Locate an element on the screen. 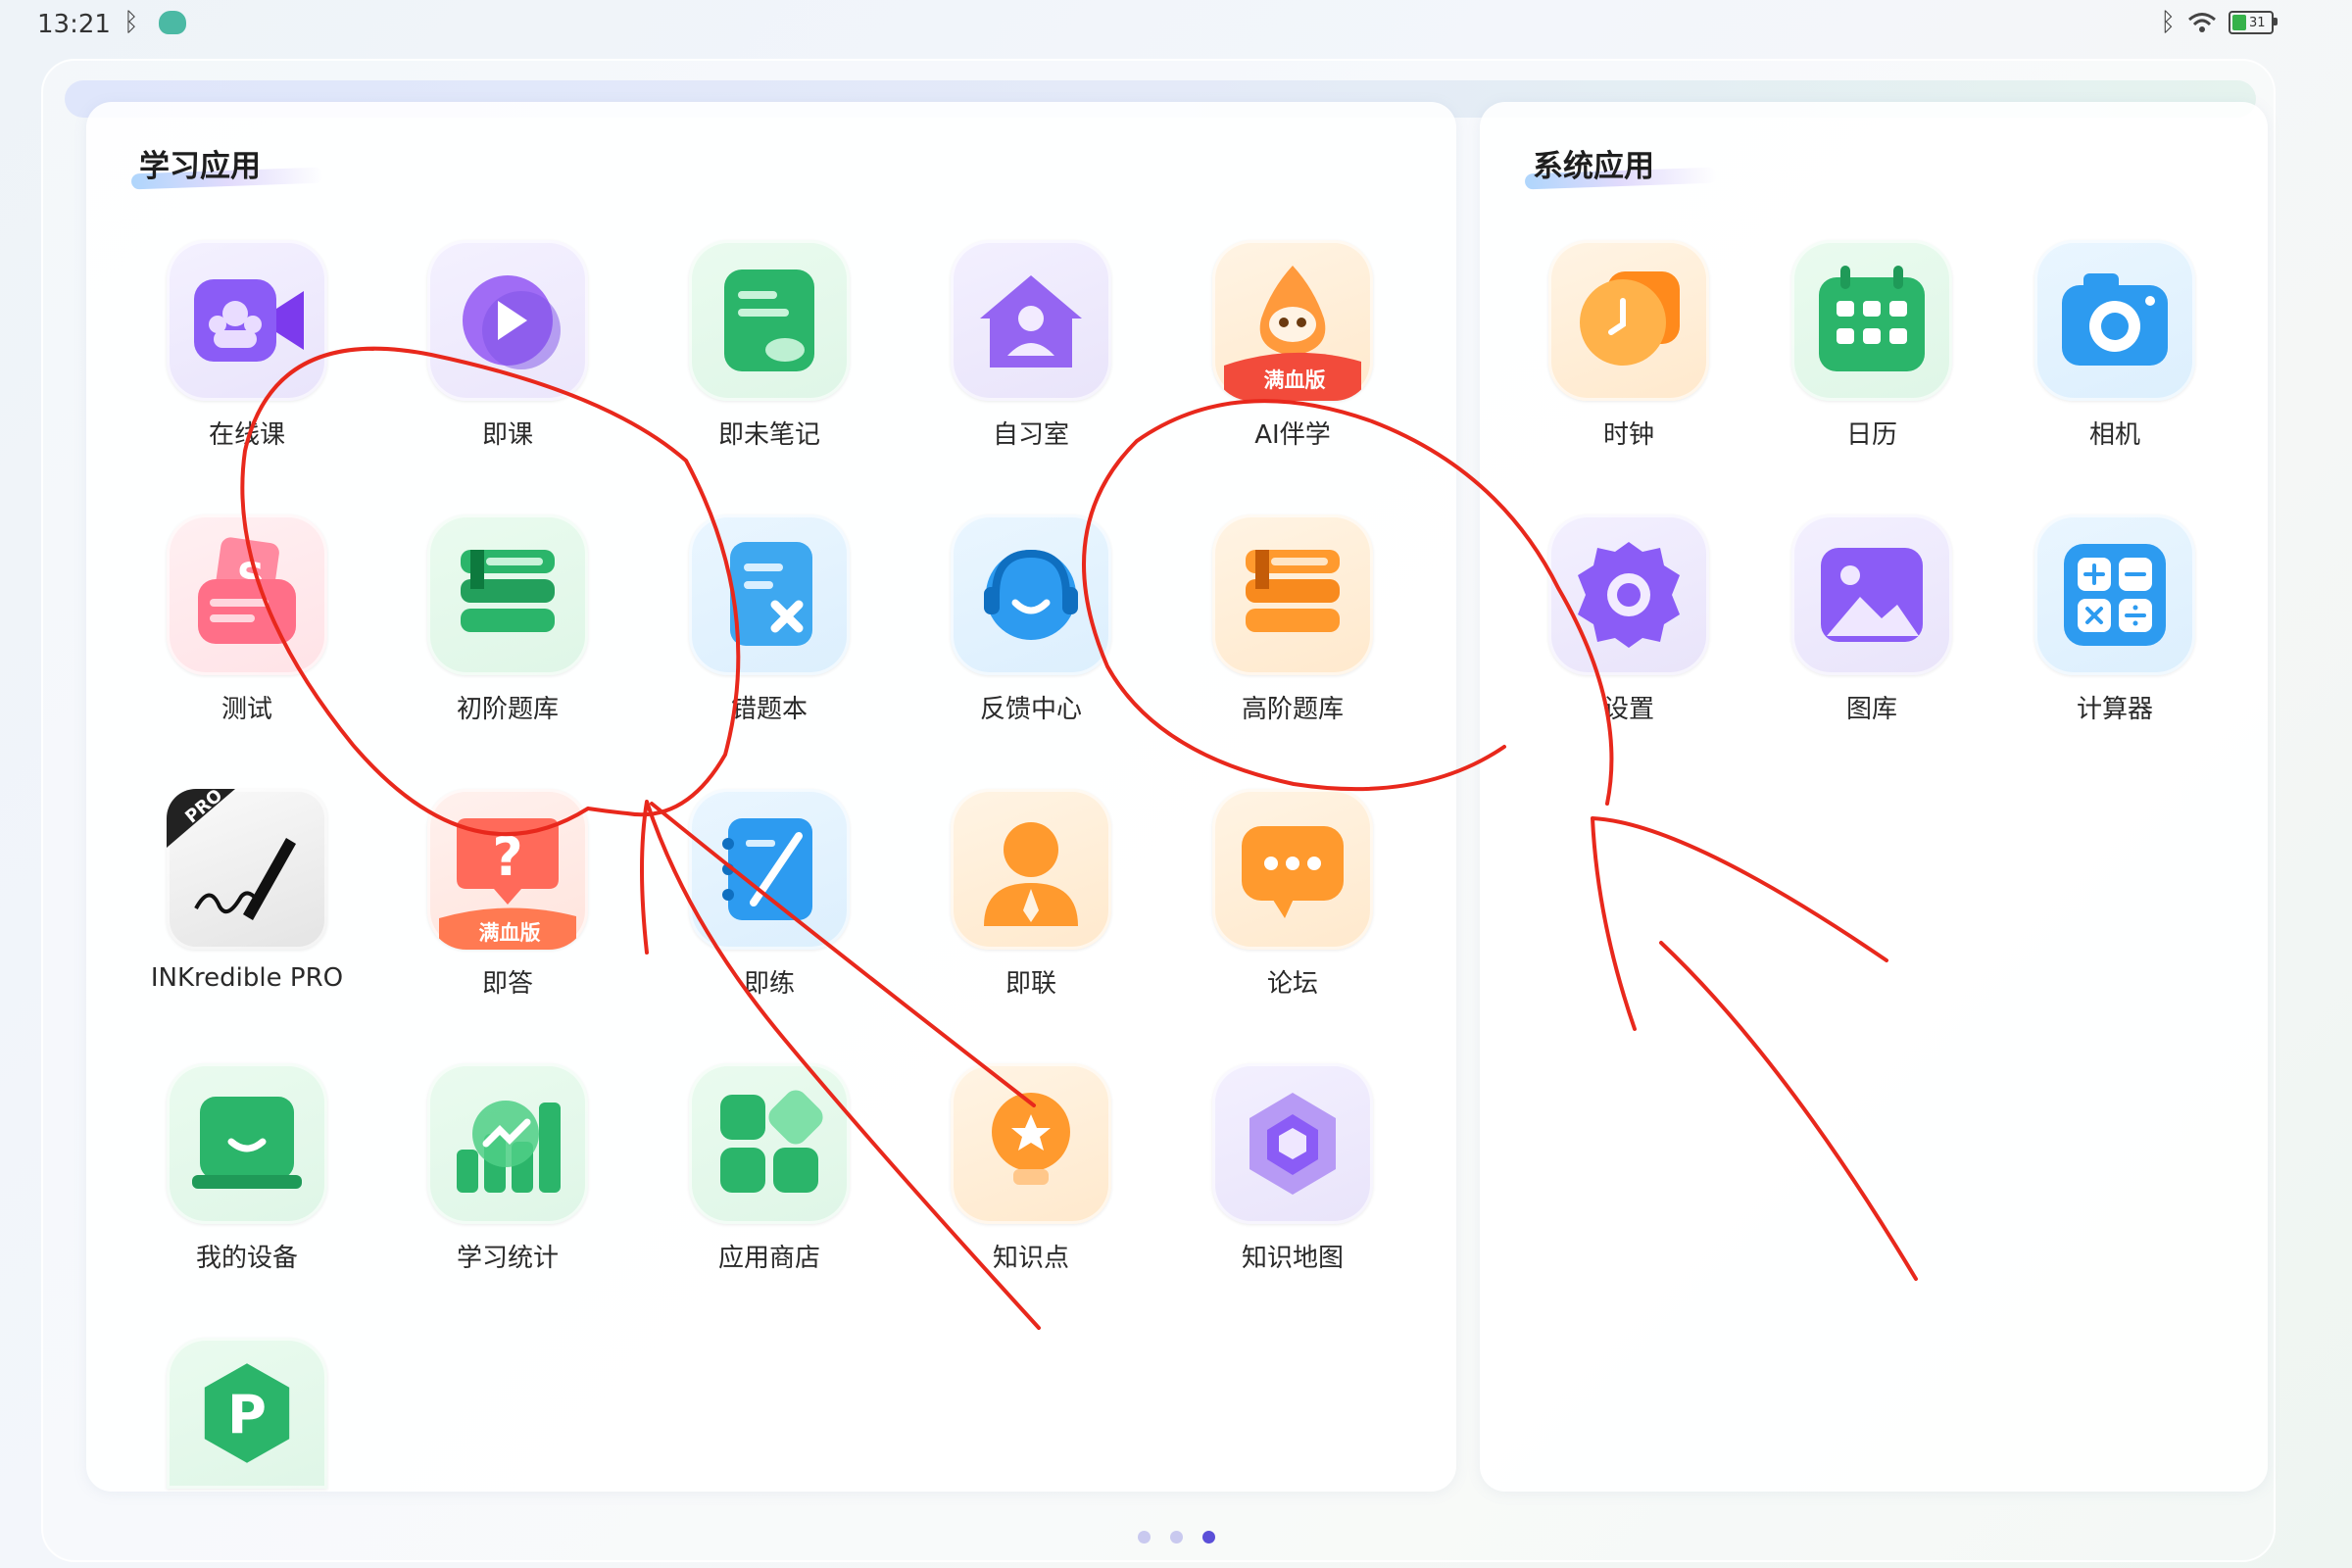 This screenshot has height=1568, width=2352. app-knowledge-points: 知识点 is located at coordinates (1030, 1168).